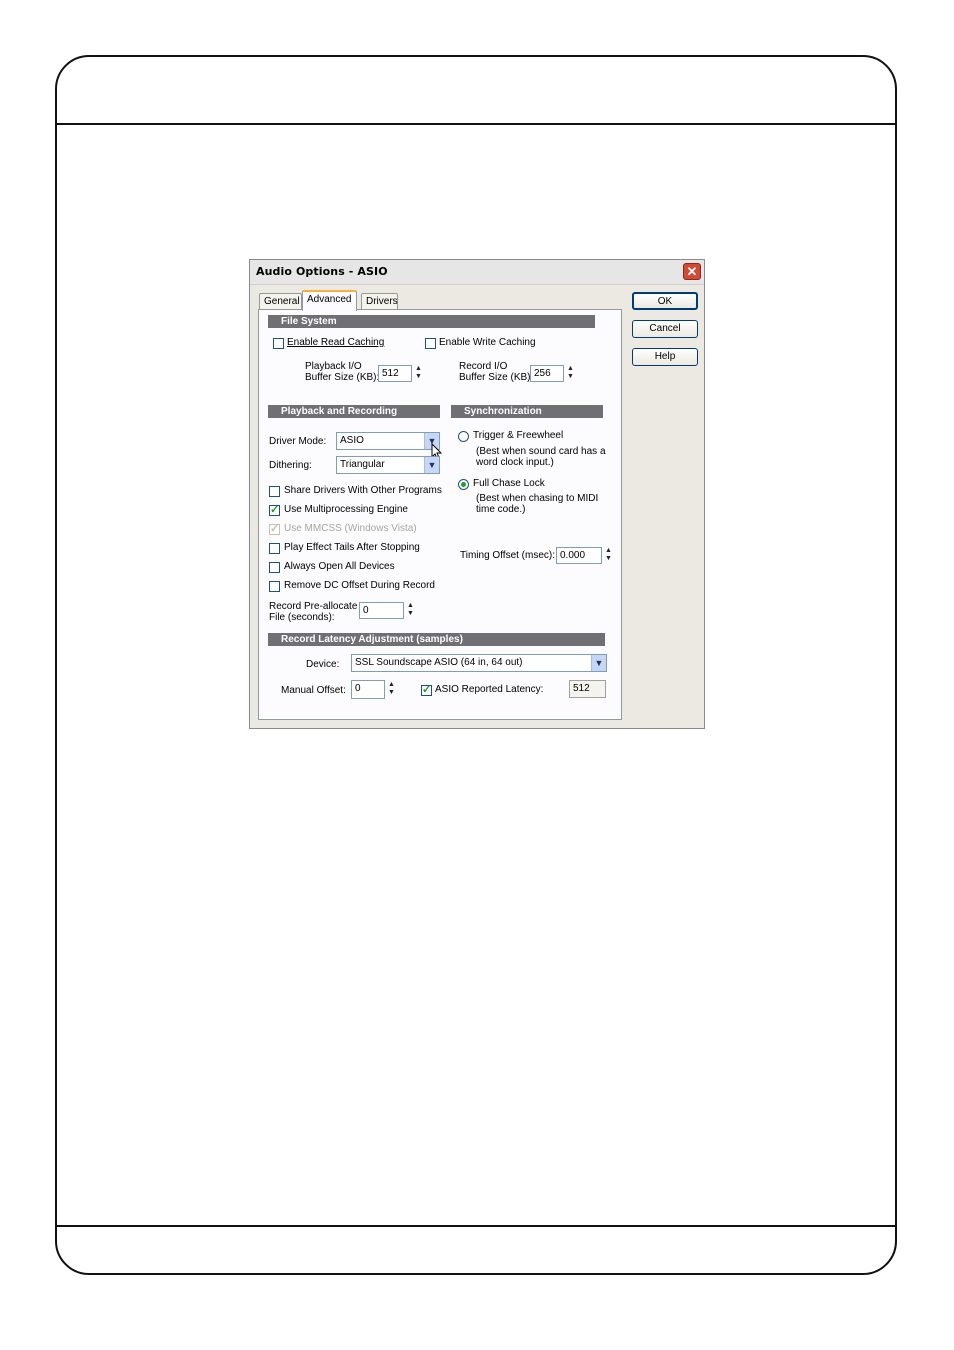  What do you see at coordinates (363, 490) in the screenshot?
I see `share-drivers-label: Share Drivers With Other Programs` at bounding box center [363, 490].